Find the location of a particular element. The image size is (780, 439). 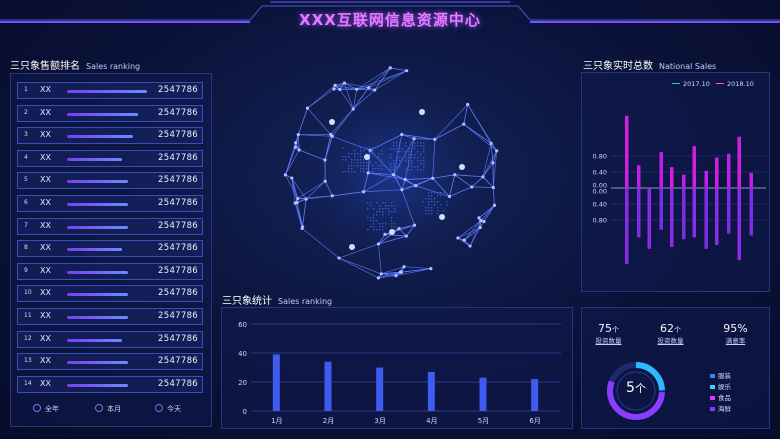

ranking-row: 3 XX 2547786 is located at coordinates (110, 136).